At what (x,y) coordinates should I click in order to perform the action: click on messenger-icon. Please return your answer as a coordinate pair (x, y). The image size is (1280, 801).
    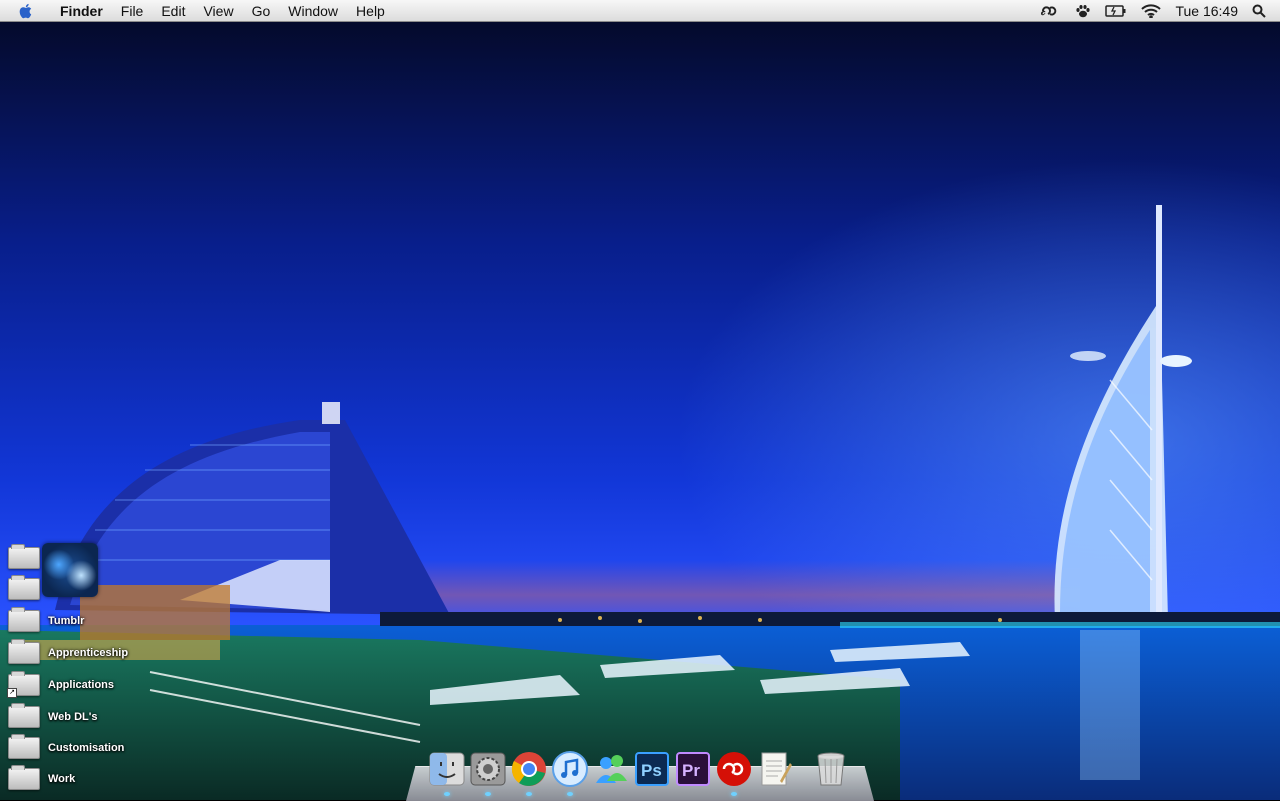
    Looking at the image, I should click on (611, 769).